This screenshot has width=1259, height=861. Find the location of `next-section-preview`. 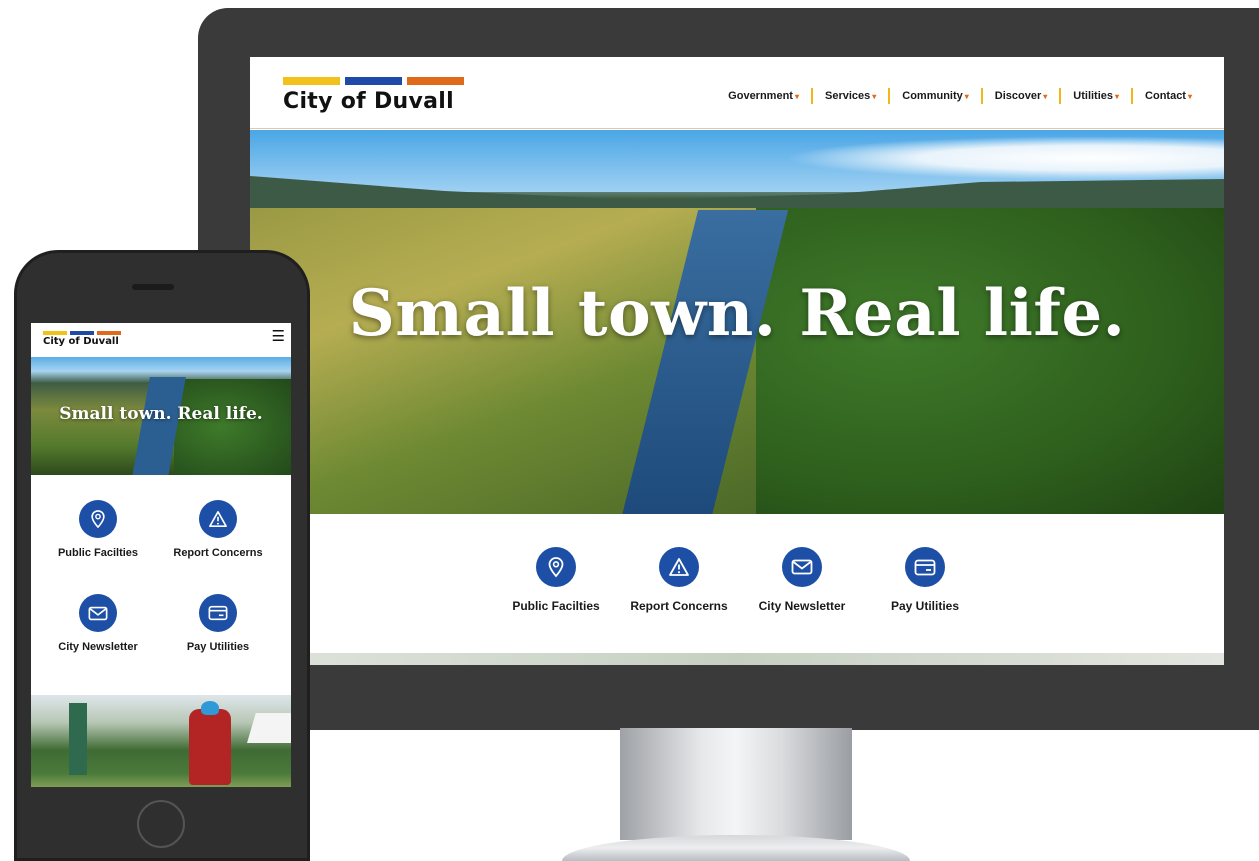

next-section-preview is located at coordinates (737, 659).